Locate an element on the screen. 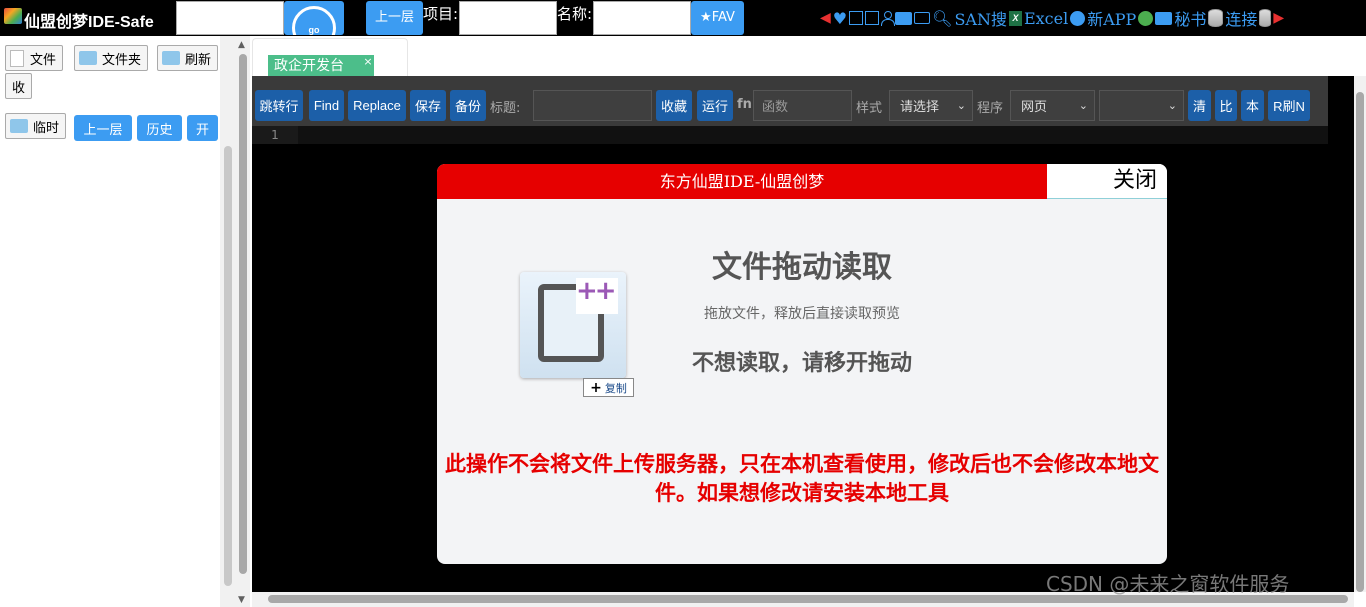 The height and width of the screenshot is (607, 1366). modal-close-button: 关闭 is located at coordinates (1107, 181).